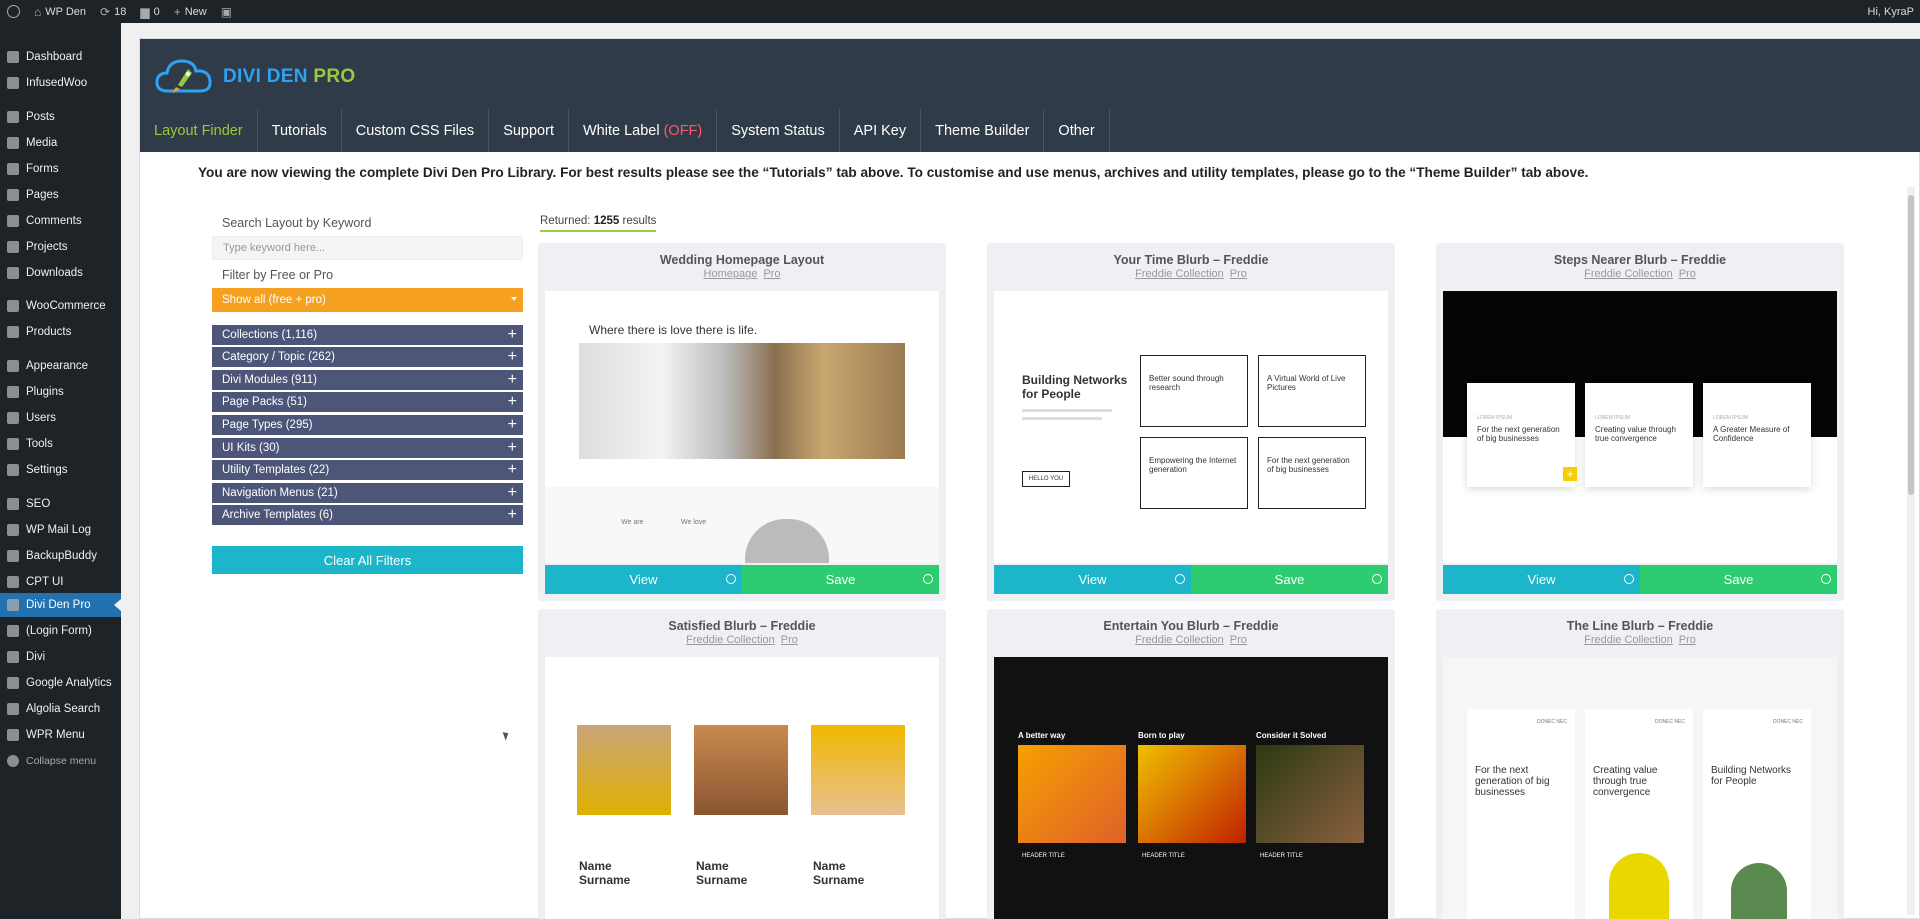 This screenshot has width=1920, height=919. Describe the element at coordinates (113, 11) in the screenshot. I see `updates-link: ⟳ 18` at that location.